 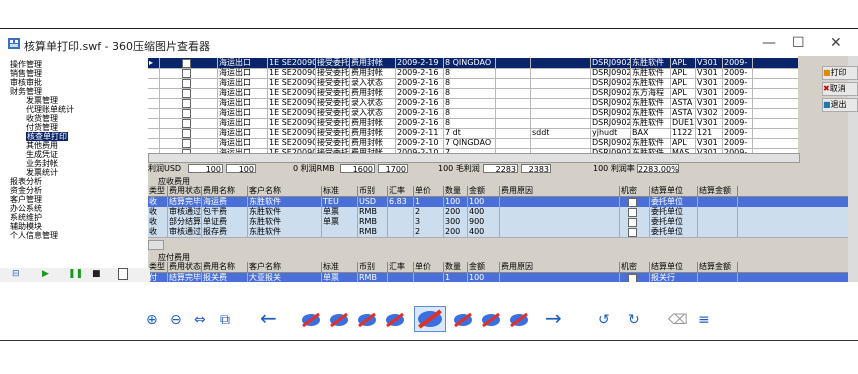 What do you see at coordinates (156, 245) in the screenshot?
I see `receivable-scrollbar` at bounding box center [156, 245].